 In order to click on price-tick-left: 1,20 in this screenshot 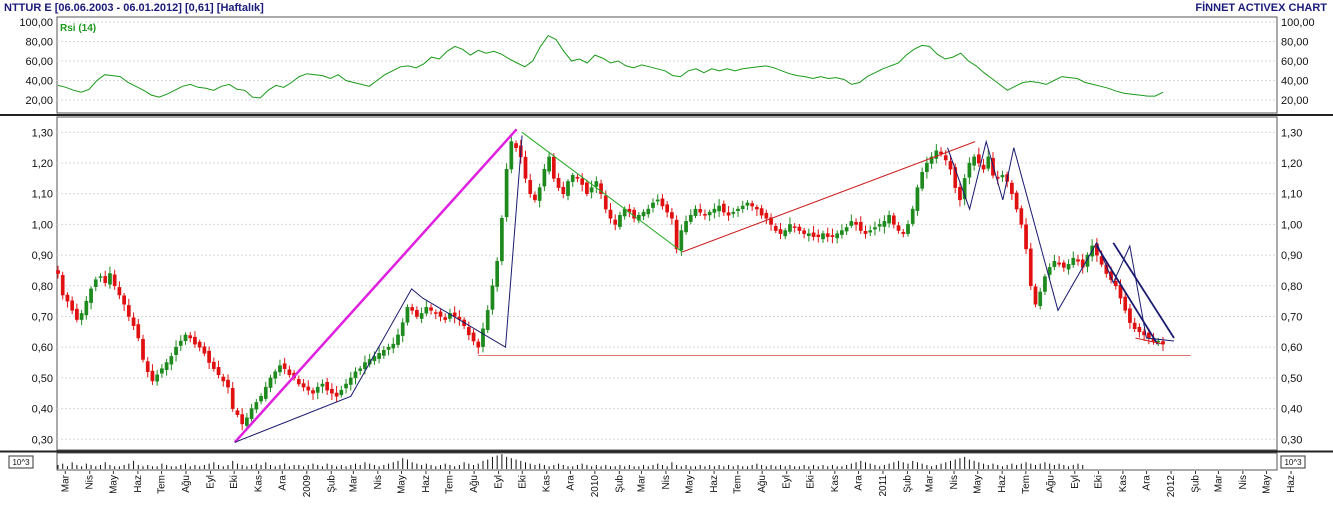, I will do `click(42, 164)`.